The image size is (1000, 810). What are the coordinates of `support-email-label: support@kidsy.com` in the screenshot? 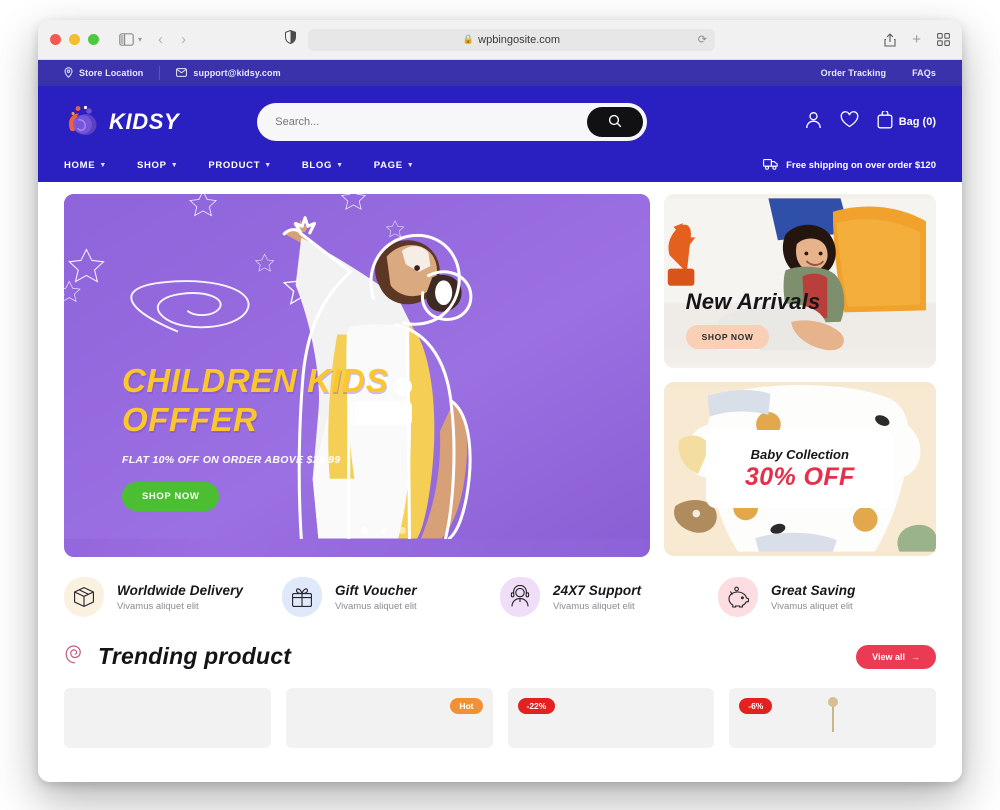 It's located at (237, 73).